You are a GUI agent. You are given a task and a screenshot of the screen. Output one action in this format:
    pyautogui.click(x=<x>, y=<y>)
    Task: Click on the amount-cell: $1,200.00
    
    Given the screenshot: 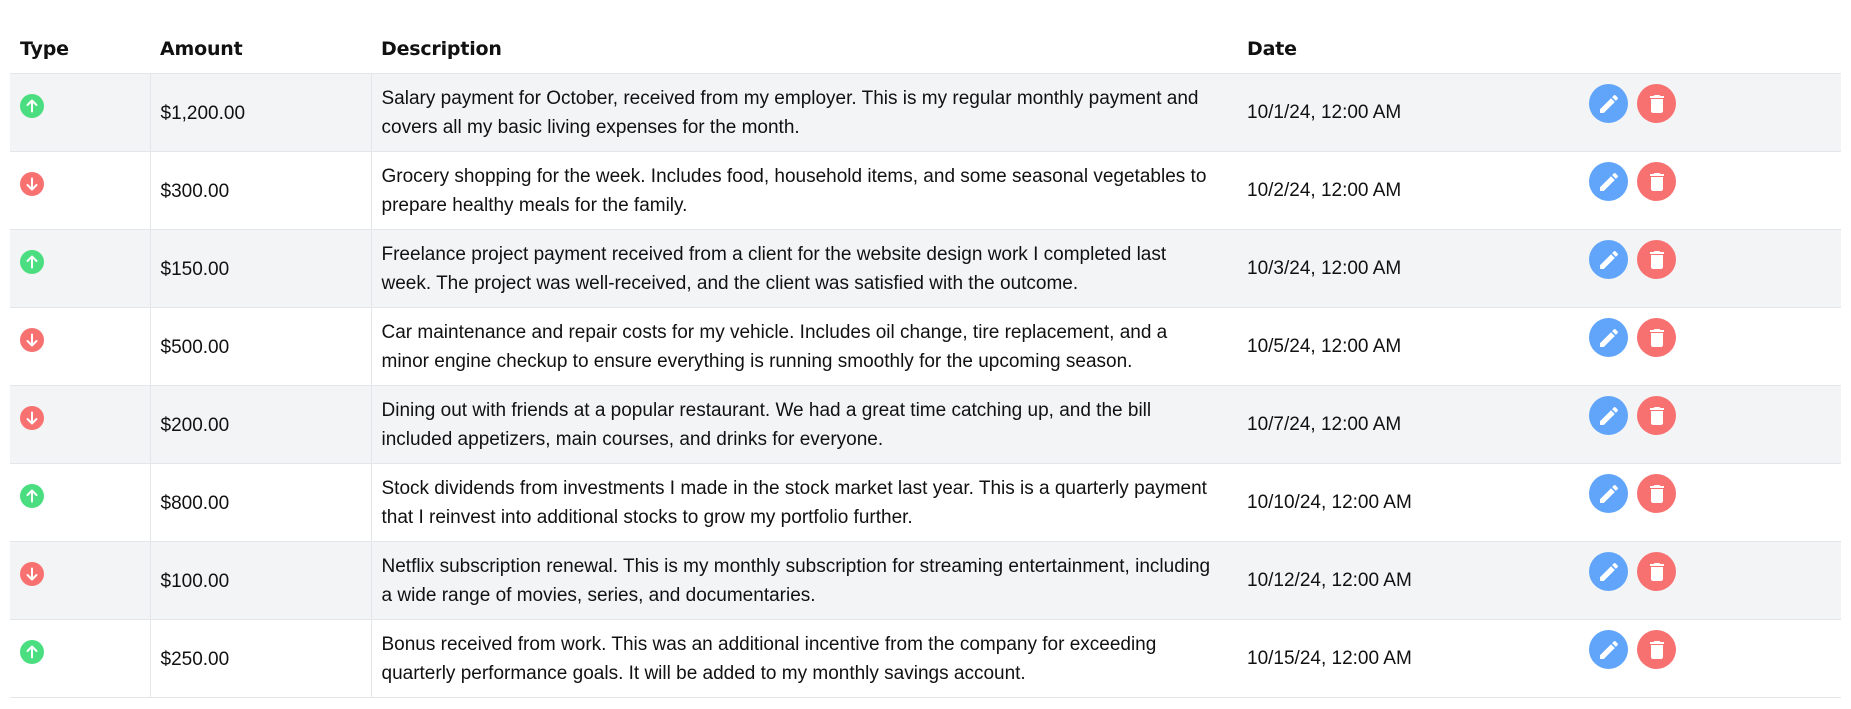 What is the action you would take?
    pyautogui.click(x=261, y=112)
    